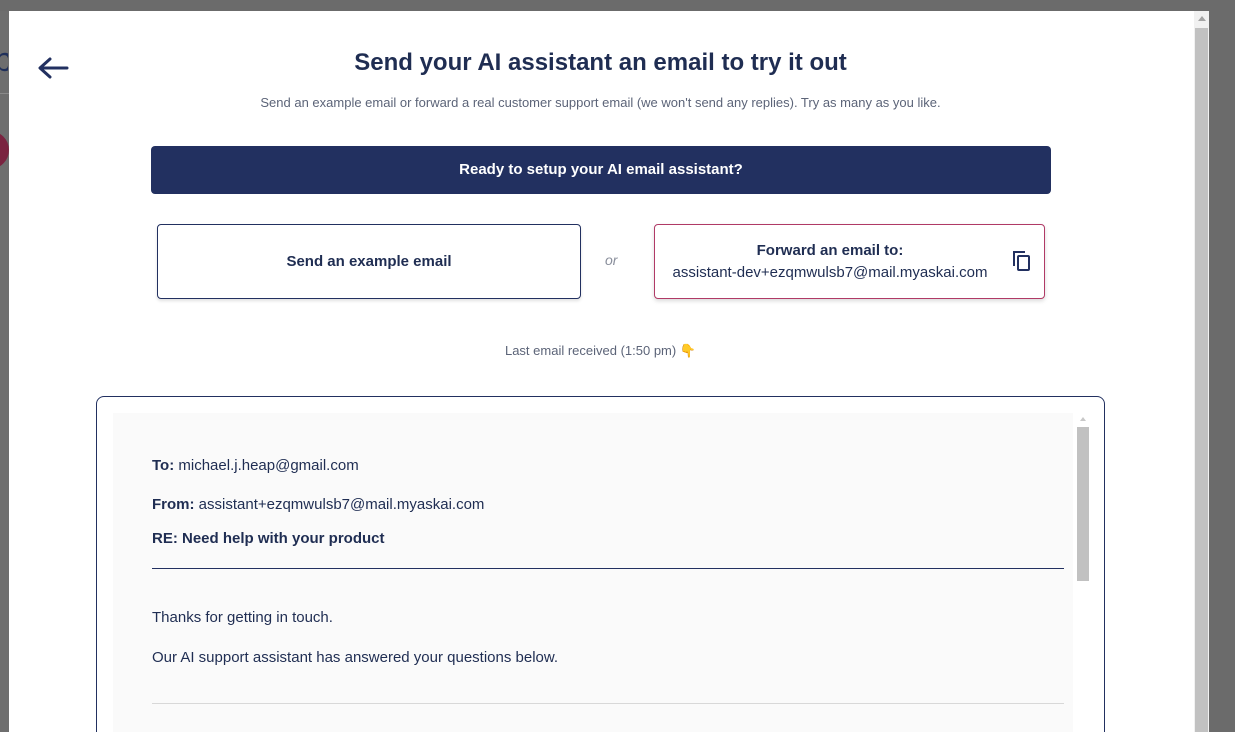 This screenshot has width=1235, height=732. What do you see at coordinates (173, 504) in the screenshot?
I see `email-from-label: From:` at bounding box center [173, 504].